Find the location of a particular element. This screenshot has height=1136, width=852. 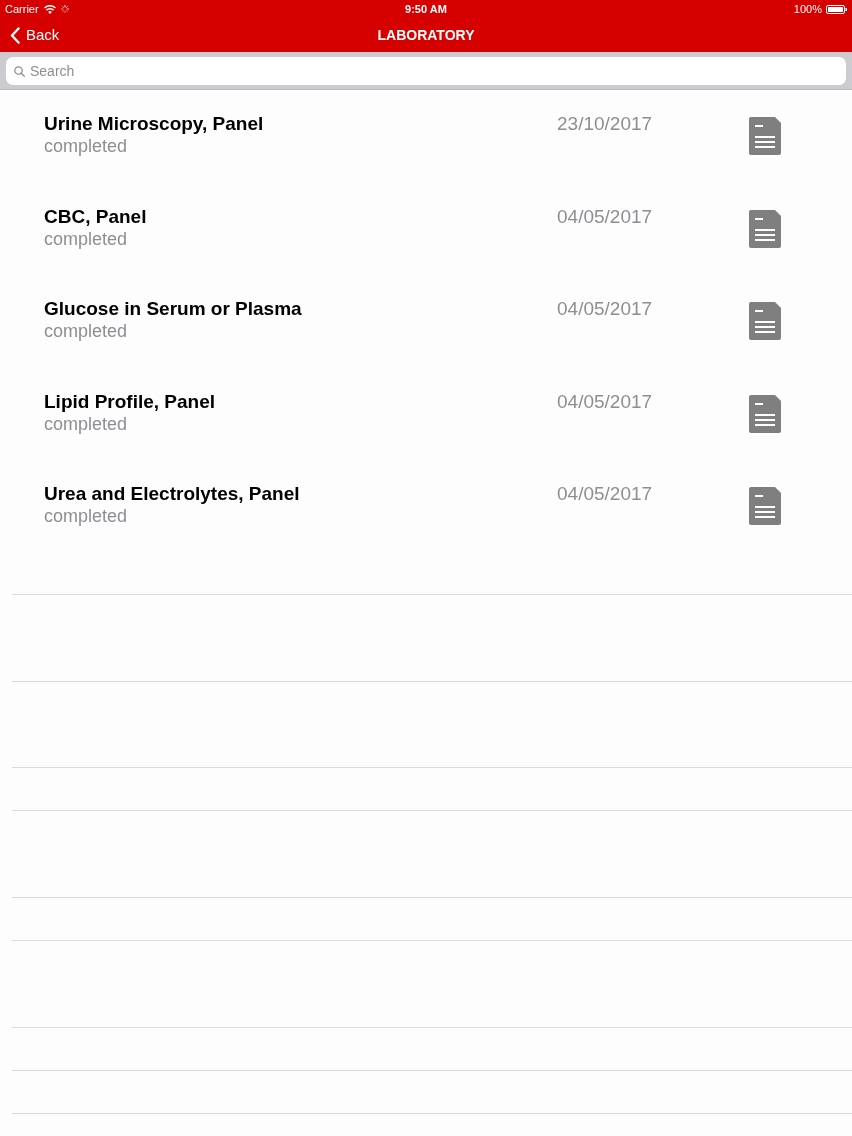

page-title: LABORATORY is located at coordinates (426, 35).